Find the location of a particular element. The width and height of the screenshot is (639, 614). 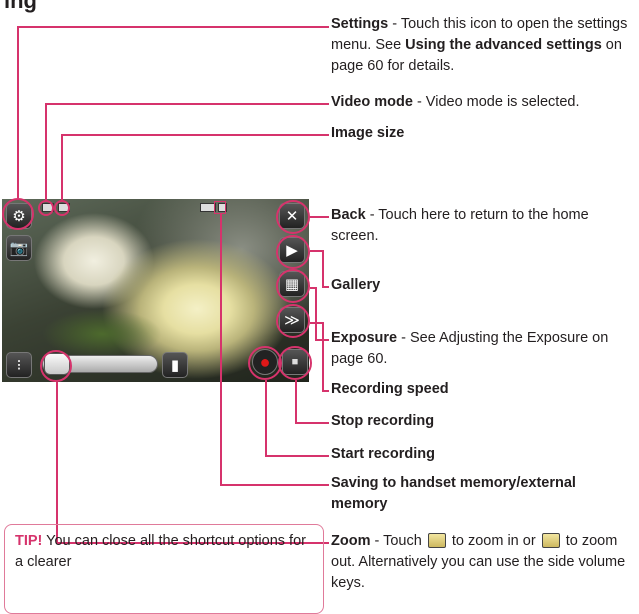

recording-speed-label: Recording speed is located at coordinates (390, 389).